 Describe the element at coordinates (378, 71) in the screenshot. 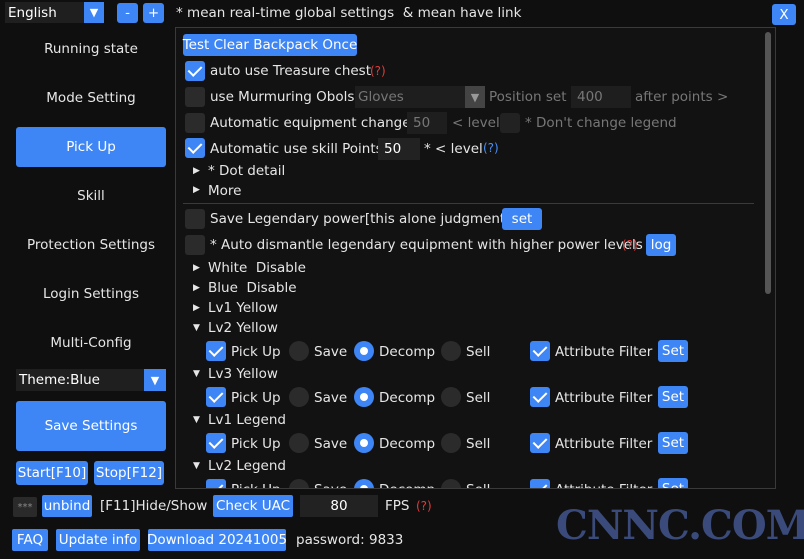

I see `treasure-help-icon: (?)` at that location.